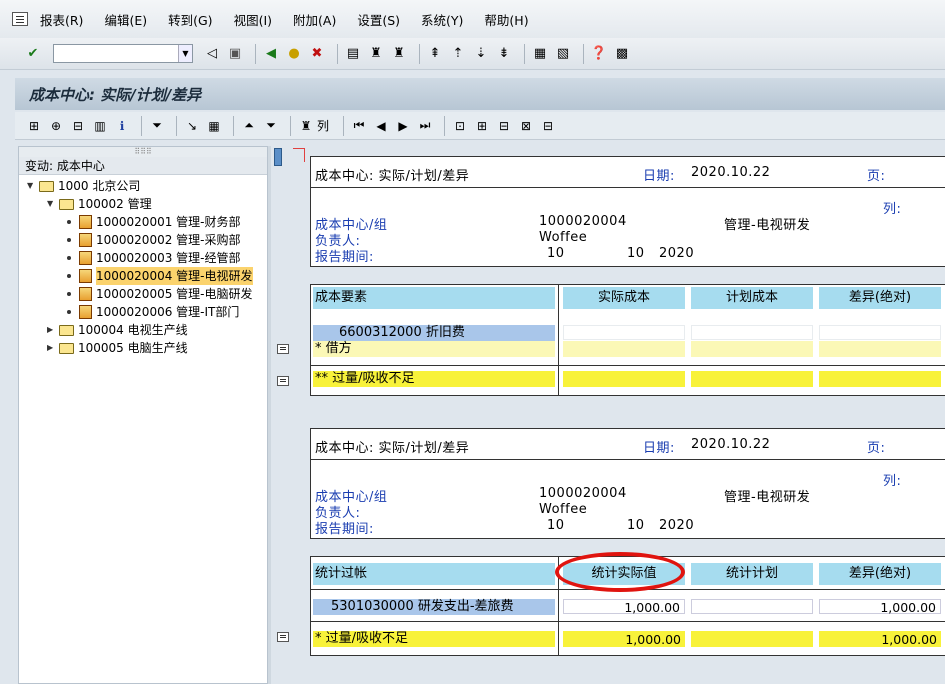 The image size is (945, 684). Describe the element at coordinates (212, 54) in the screenshot. I see `collapse-left-icon: ◁` at that location.